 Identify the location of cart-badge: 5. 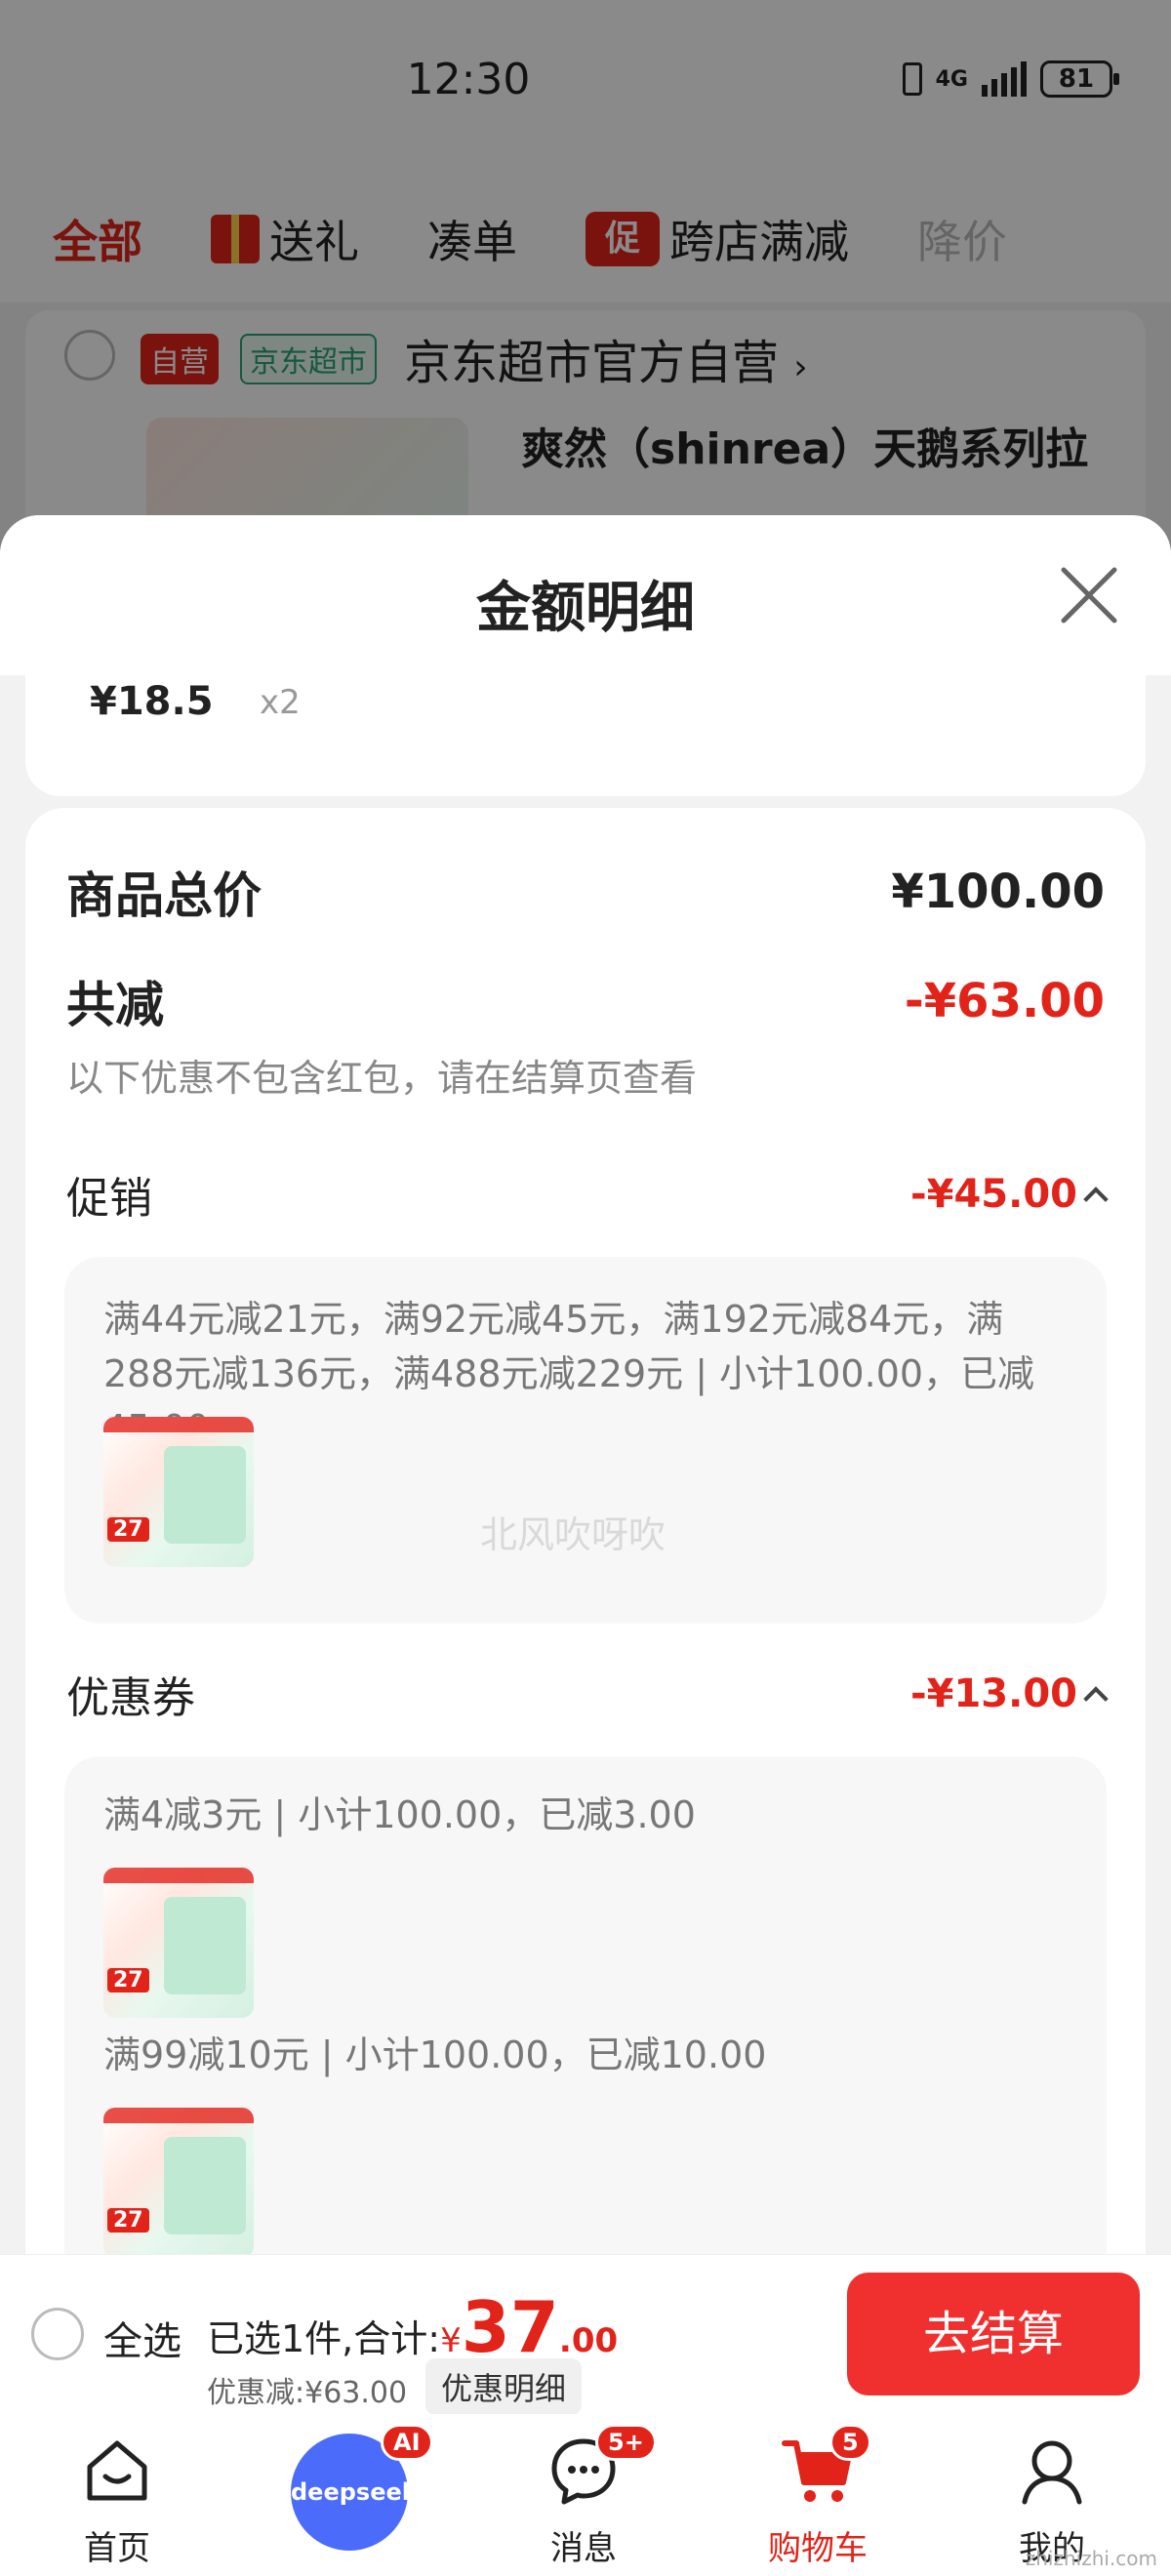
(850, 2442).